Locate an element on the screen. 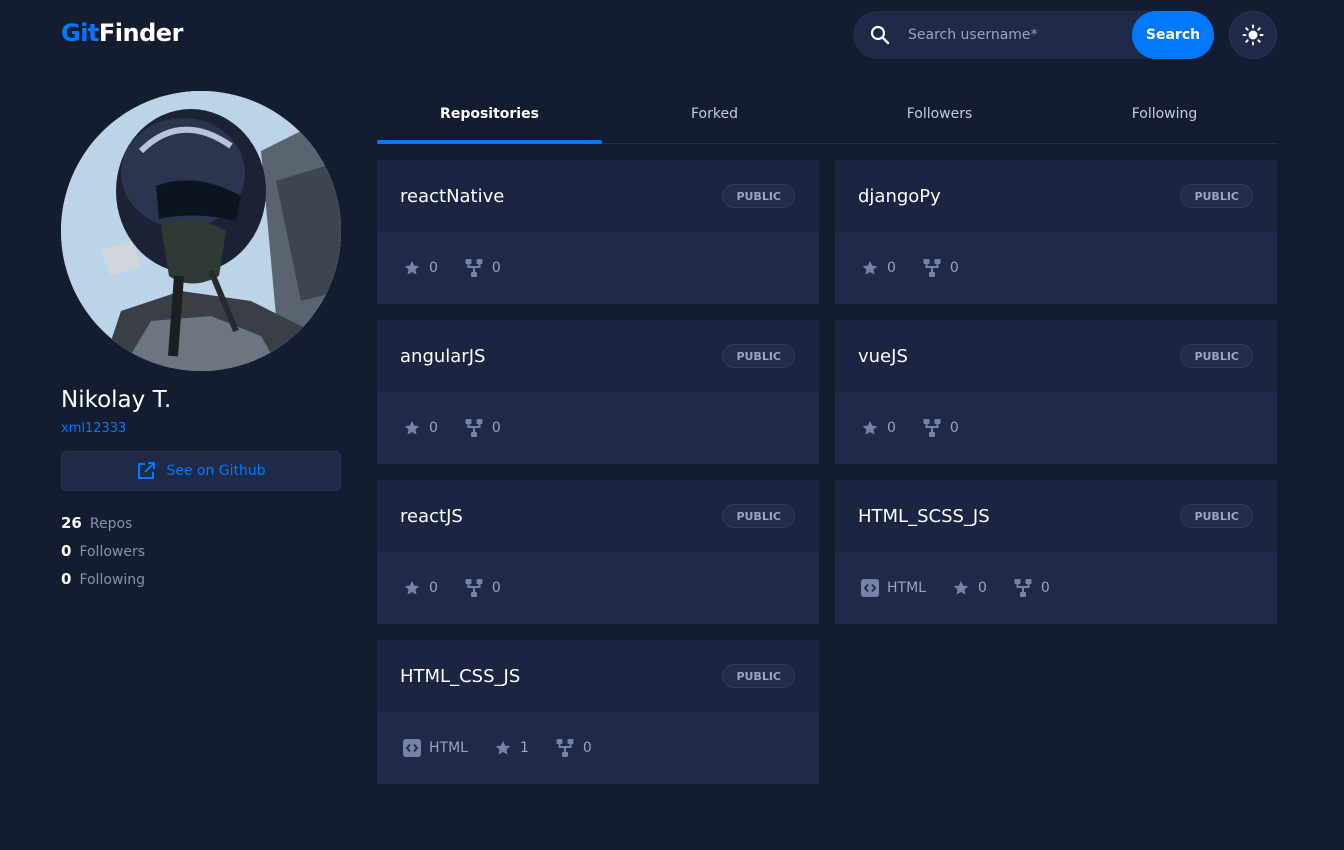 The image size is (1344, 850). repo-card-header: djangoPy PUBLIC is located at coordinates (1056, 196).